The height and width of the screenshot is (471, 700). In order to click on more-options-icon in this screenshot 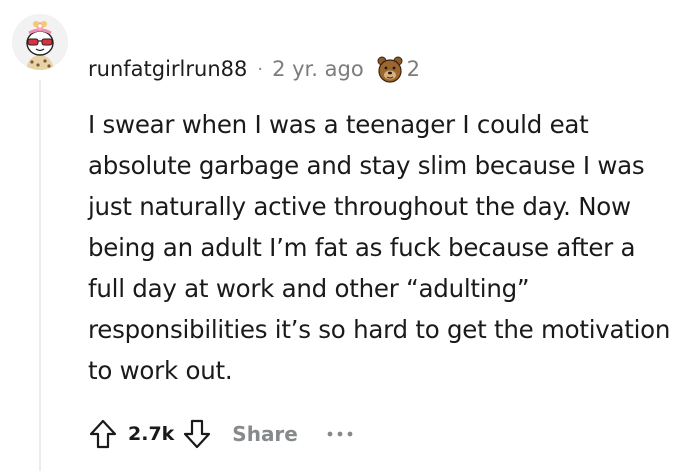, I will do `click(340, 434)`.